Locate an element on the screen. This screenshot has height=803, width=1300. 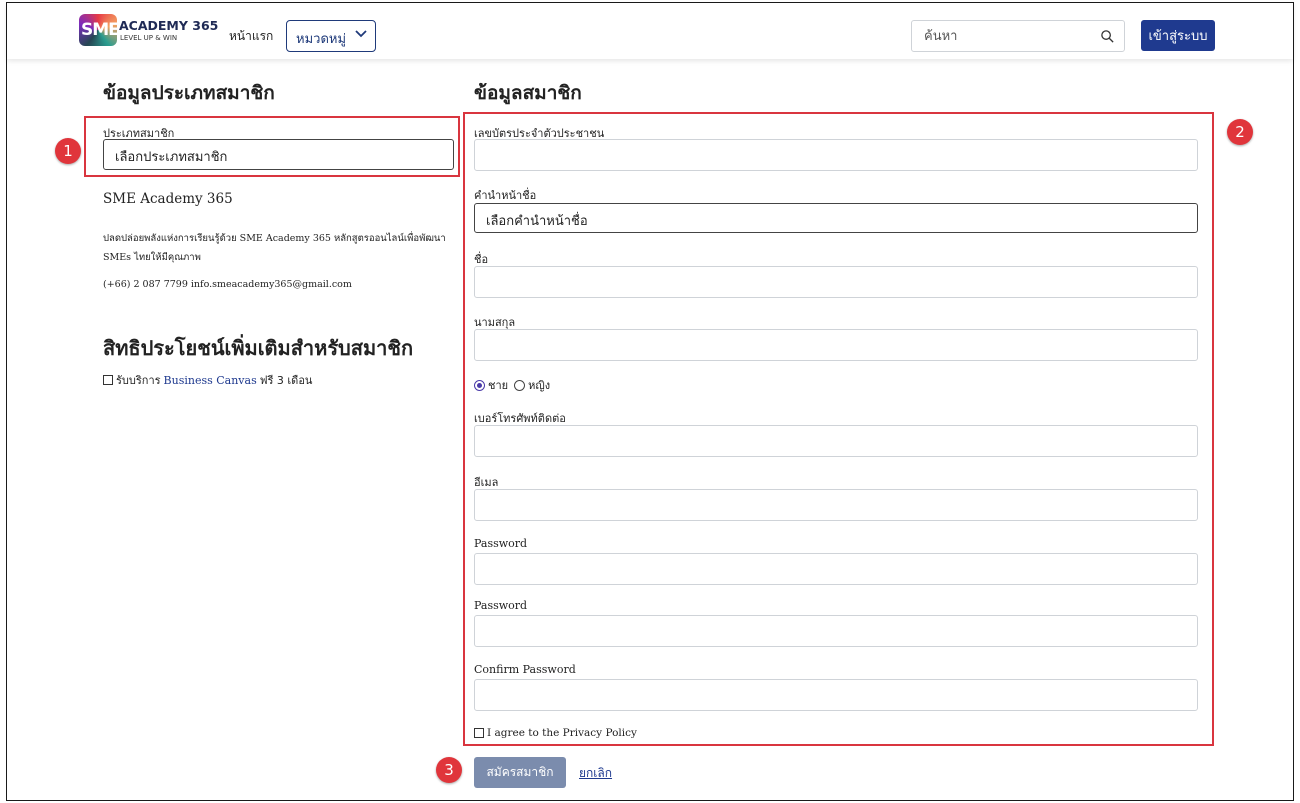
benefits-section-title: สิทธิประโยชน์เพิ่มเติมสำหรับสมาชิก is located at coordinates (258, 348).